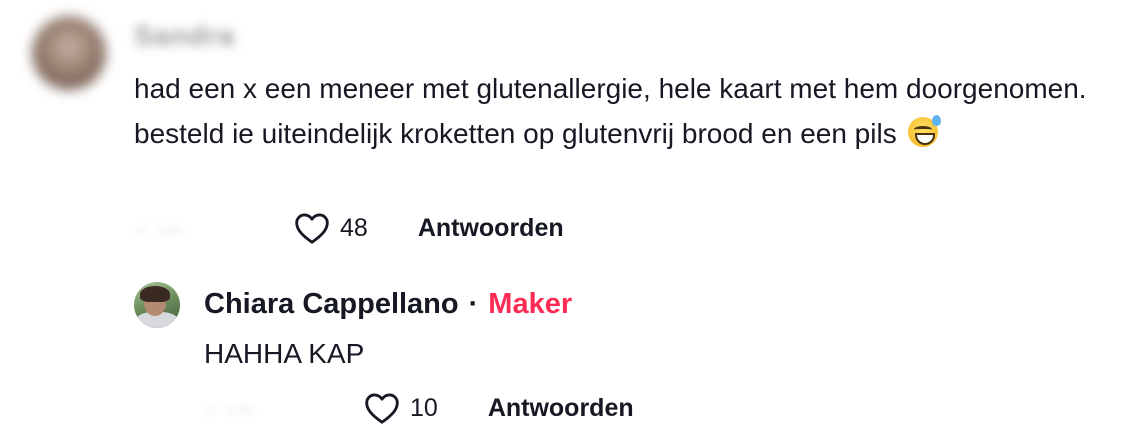  Describe the element at coordinates (925, 131) in the screenshot. I see `grinning-face-with-sweat-icon` at that location.